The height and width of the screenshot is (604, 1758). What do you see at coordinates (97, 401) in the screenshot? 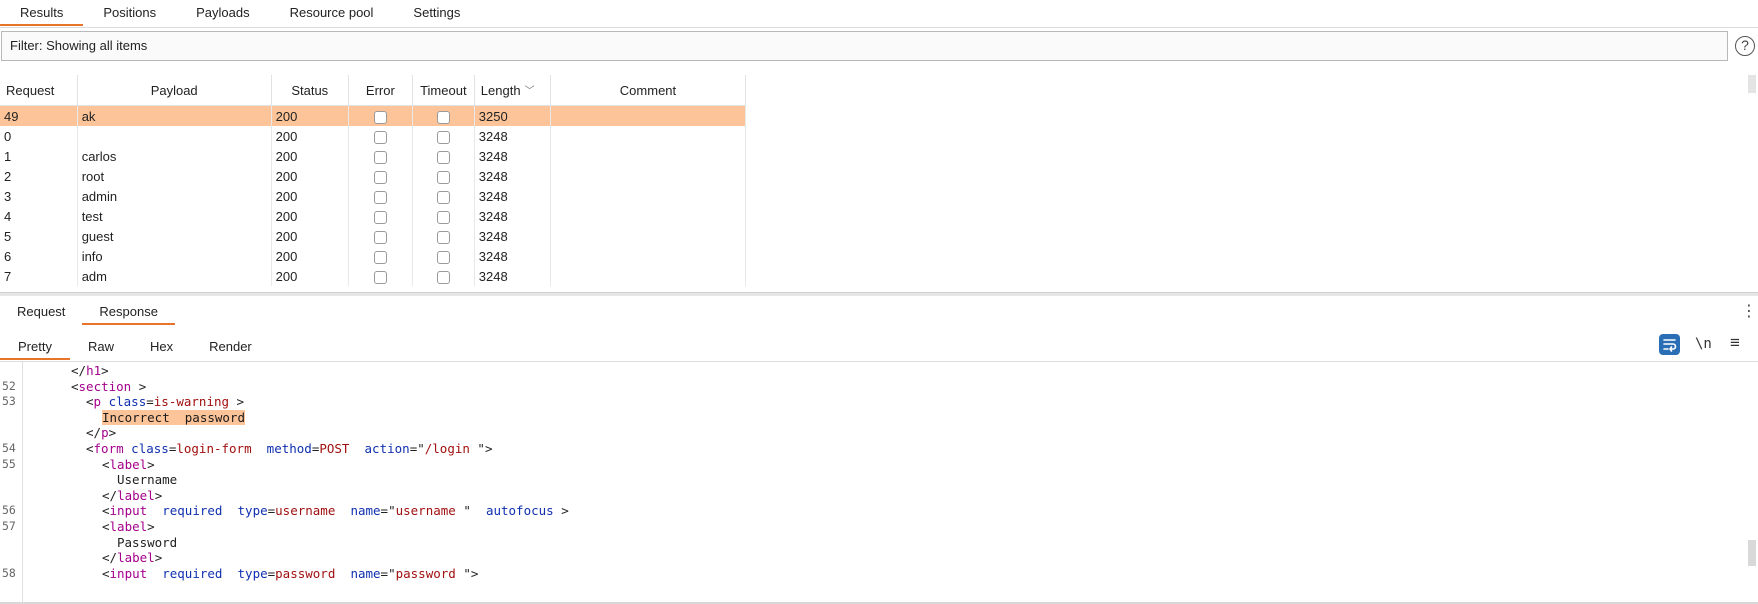
I see `code-token: p` at bounding box center [97, 401].